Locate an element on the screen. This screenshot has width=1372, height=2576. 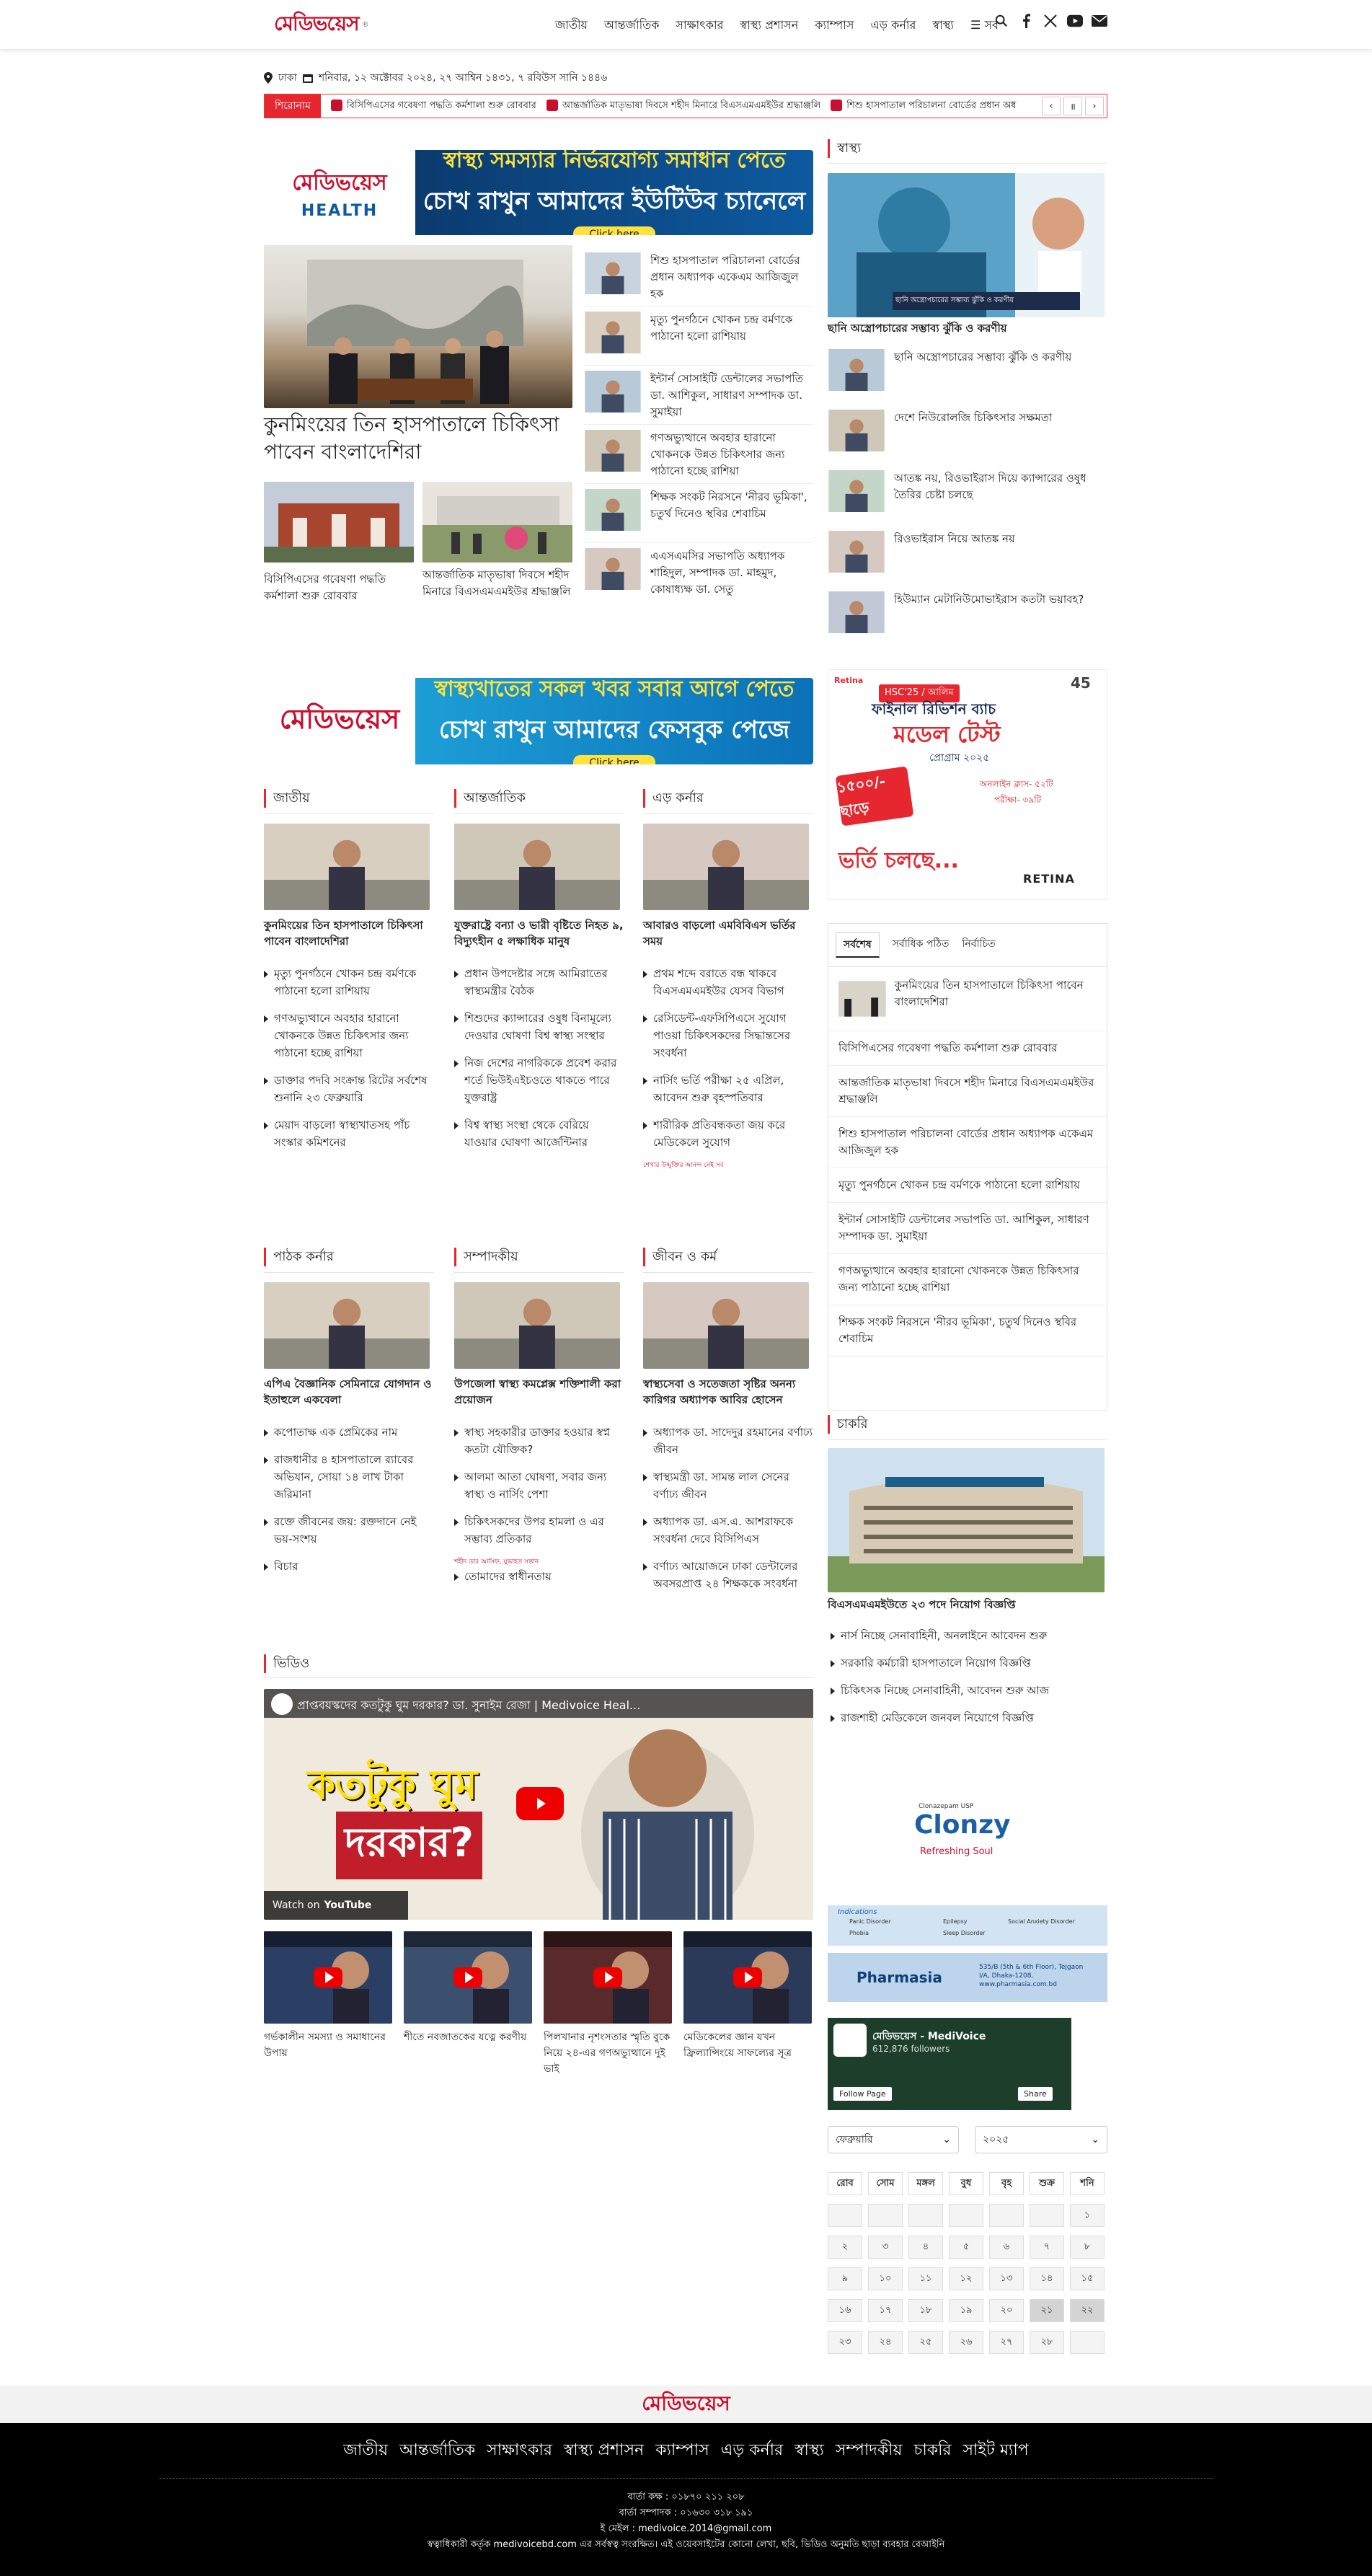
section-title: জীবন ও কর্ম is located at coordinates (680, 1257).